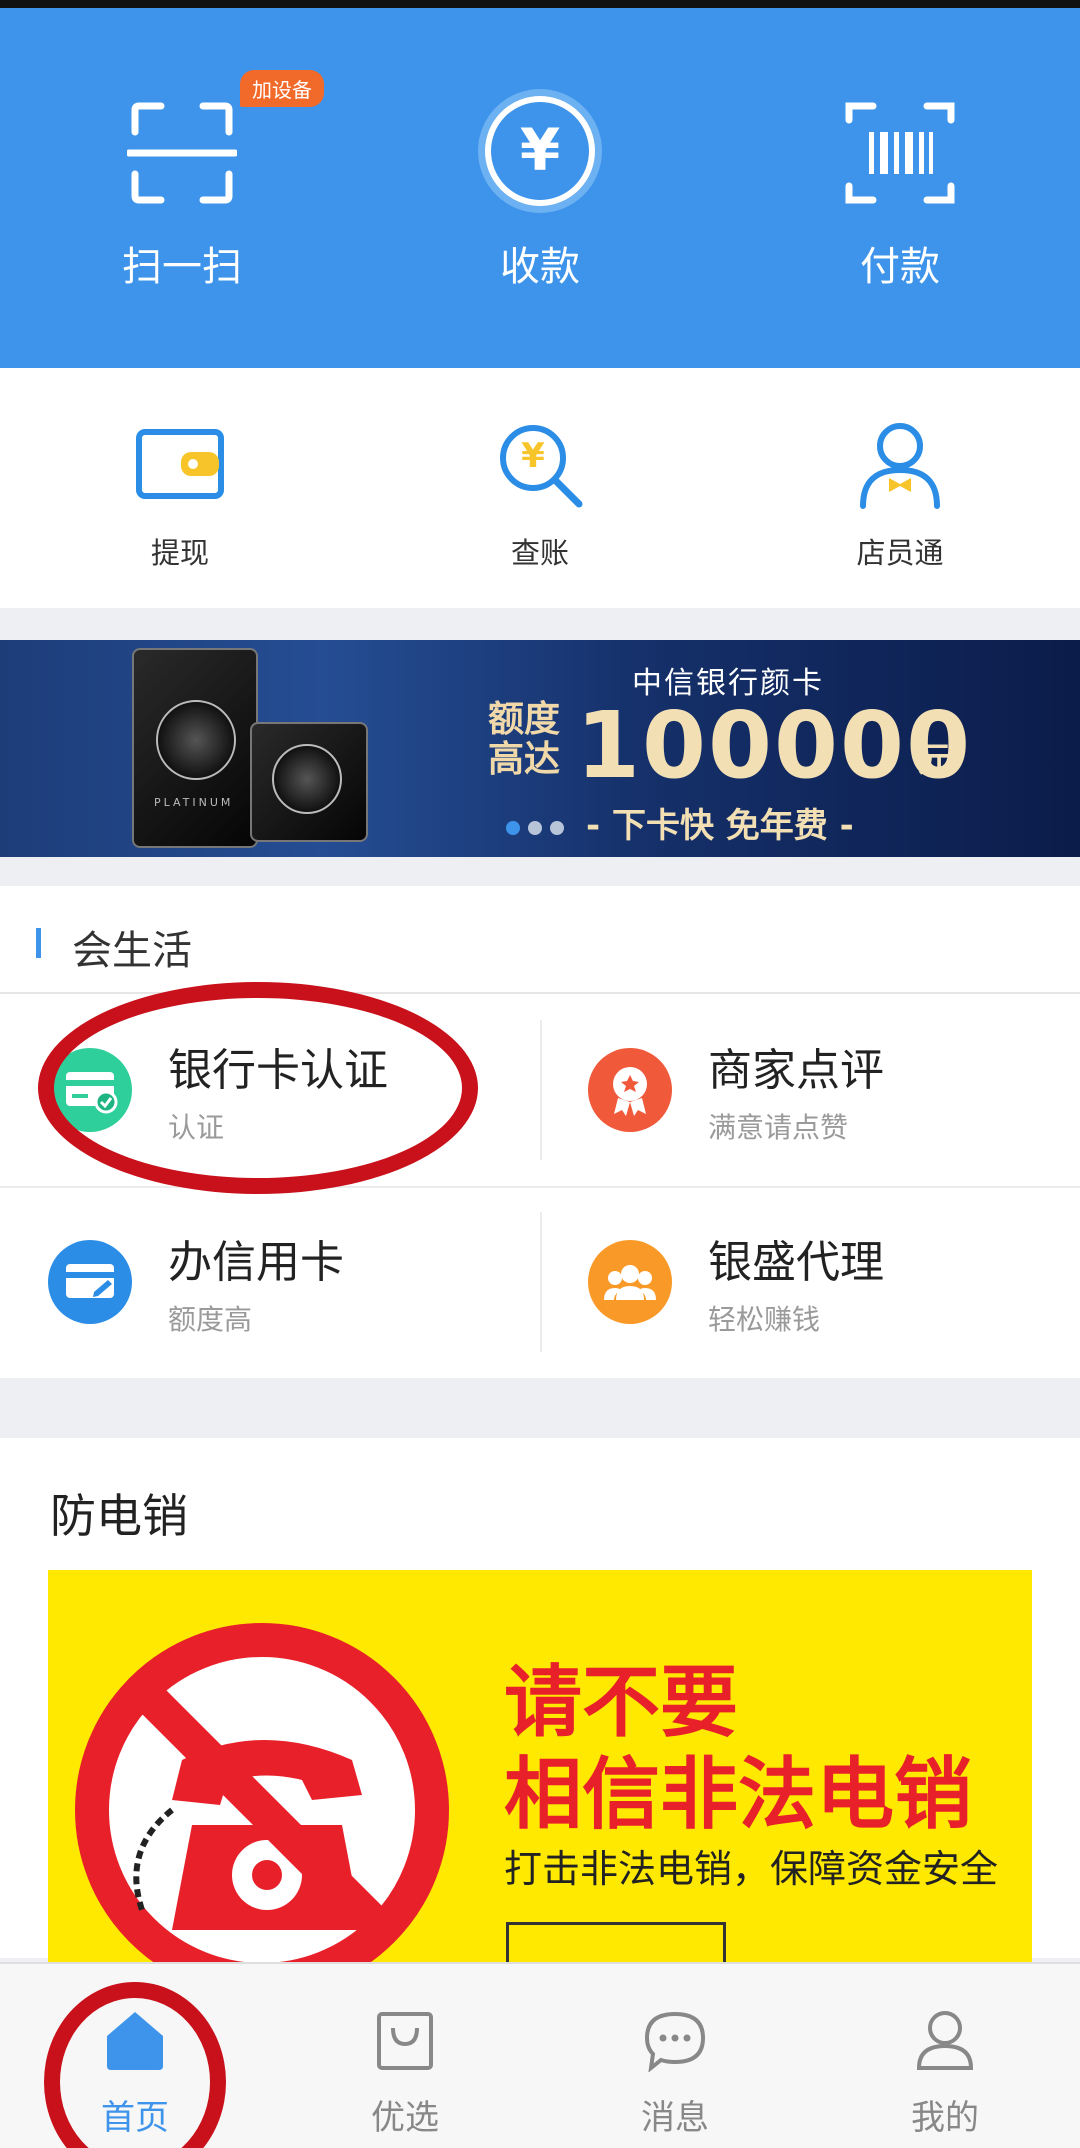 The image size is (1080, 2148). Describe the element at coordinates (945, 2118) in the screenshot. I see `tab-label: 我的` at that location.